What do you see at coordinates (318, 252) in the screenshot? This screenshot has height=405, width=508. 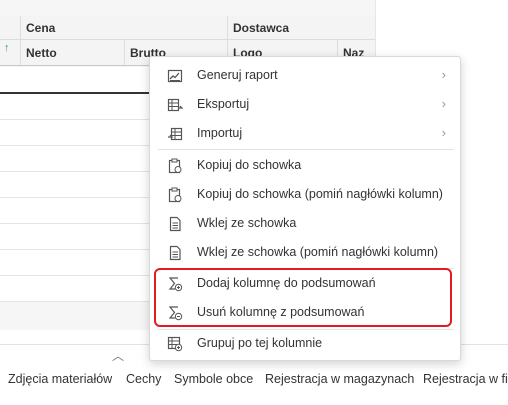 I see `menu-item-label: Wklej ze schowka (pomiń nagłówki kolumn)` at bounding box center [318, 252].